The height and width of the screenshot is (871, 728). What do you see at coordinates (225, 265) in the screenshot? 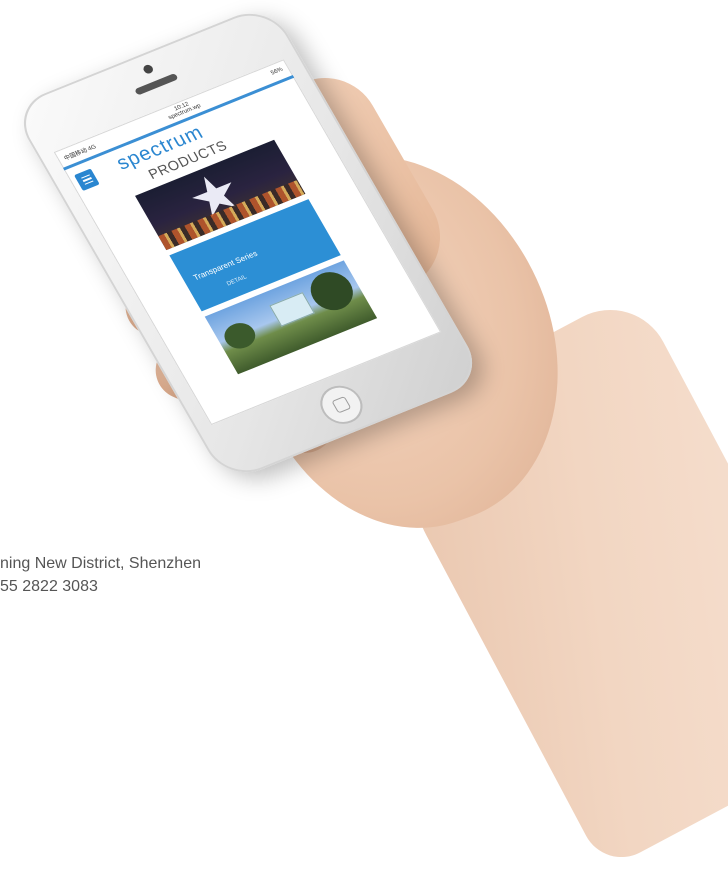
I see `product-card-title: Transparent Series` at bounding box center [225, 265].